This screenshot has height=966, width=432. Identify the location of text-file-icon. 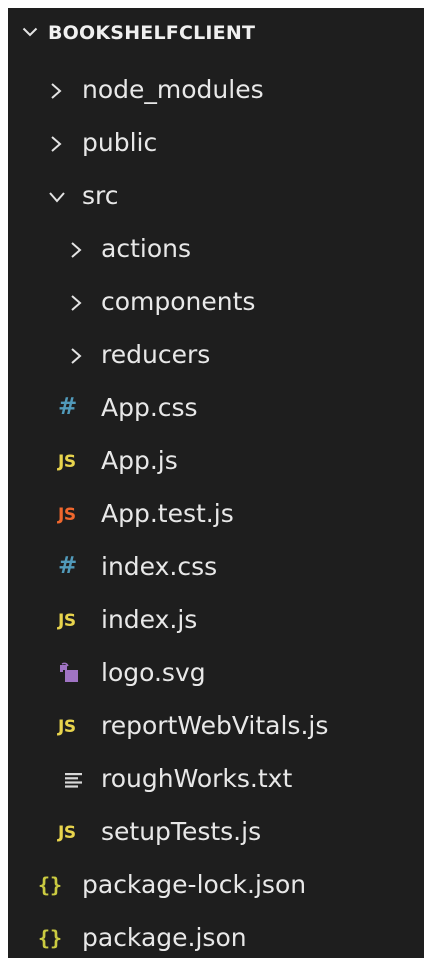
(73, 780).